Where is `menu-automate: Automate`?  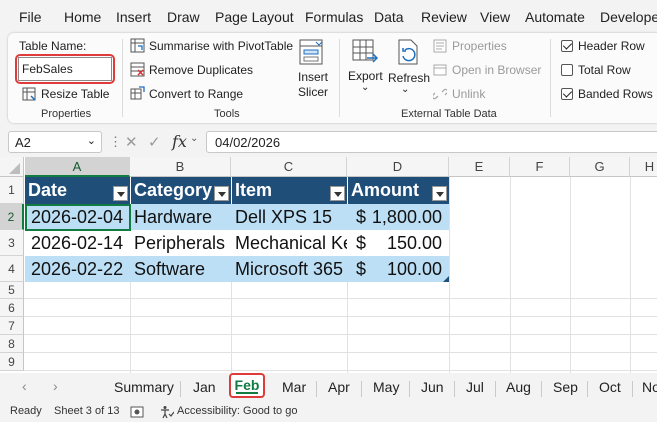 menu-automate: Automate is located at coordinates (555, 17).